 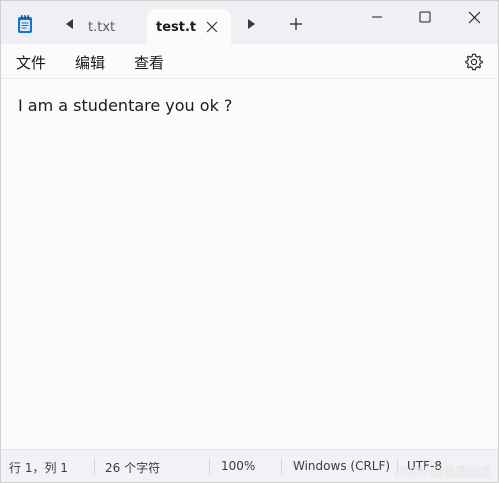 What do you see at coordinates (249, 61) in the screenshot?
I see `menu-bar: 文件 编辑 查看` at bounding box center [249, 61].